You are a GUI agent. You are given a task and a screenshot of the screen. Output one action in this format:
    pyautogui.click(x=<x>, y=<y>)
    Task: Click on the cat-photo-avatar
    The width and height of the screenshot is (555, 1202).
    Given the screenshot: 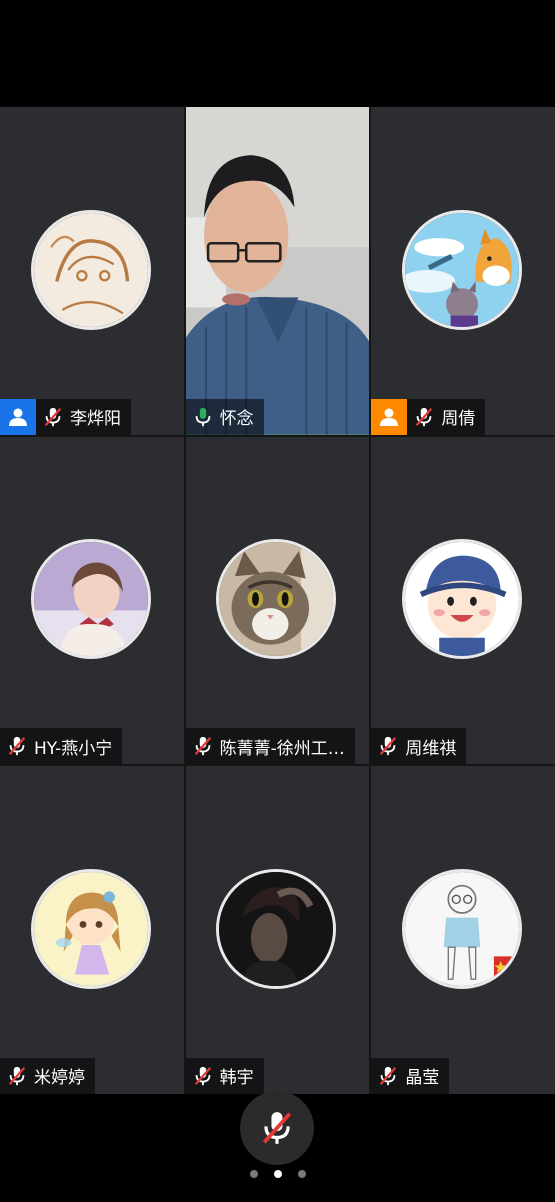 What is the action you would take?
    pyautogui.click(x=276, y=599)
    